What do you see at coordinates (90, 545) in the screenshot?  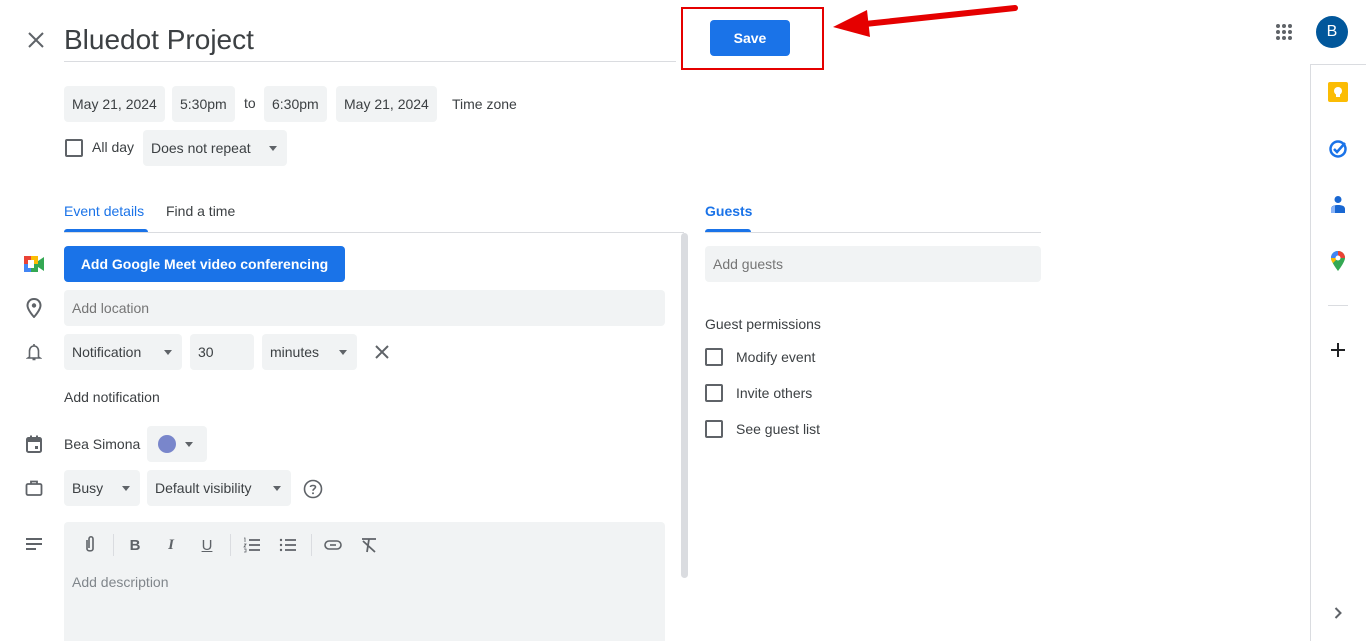 I see `attach-icon` at bounding box center [90, 545].